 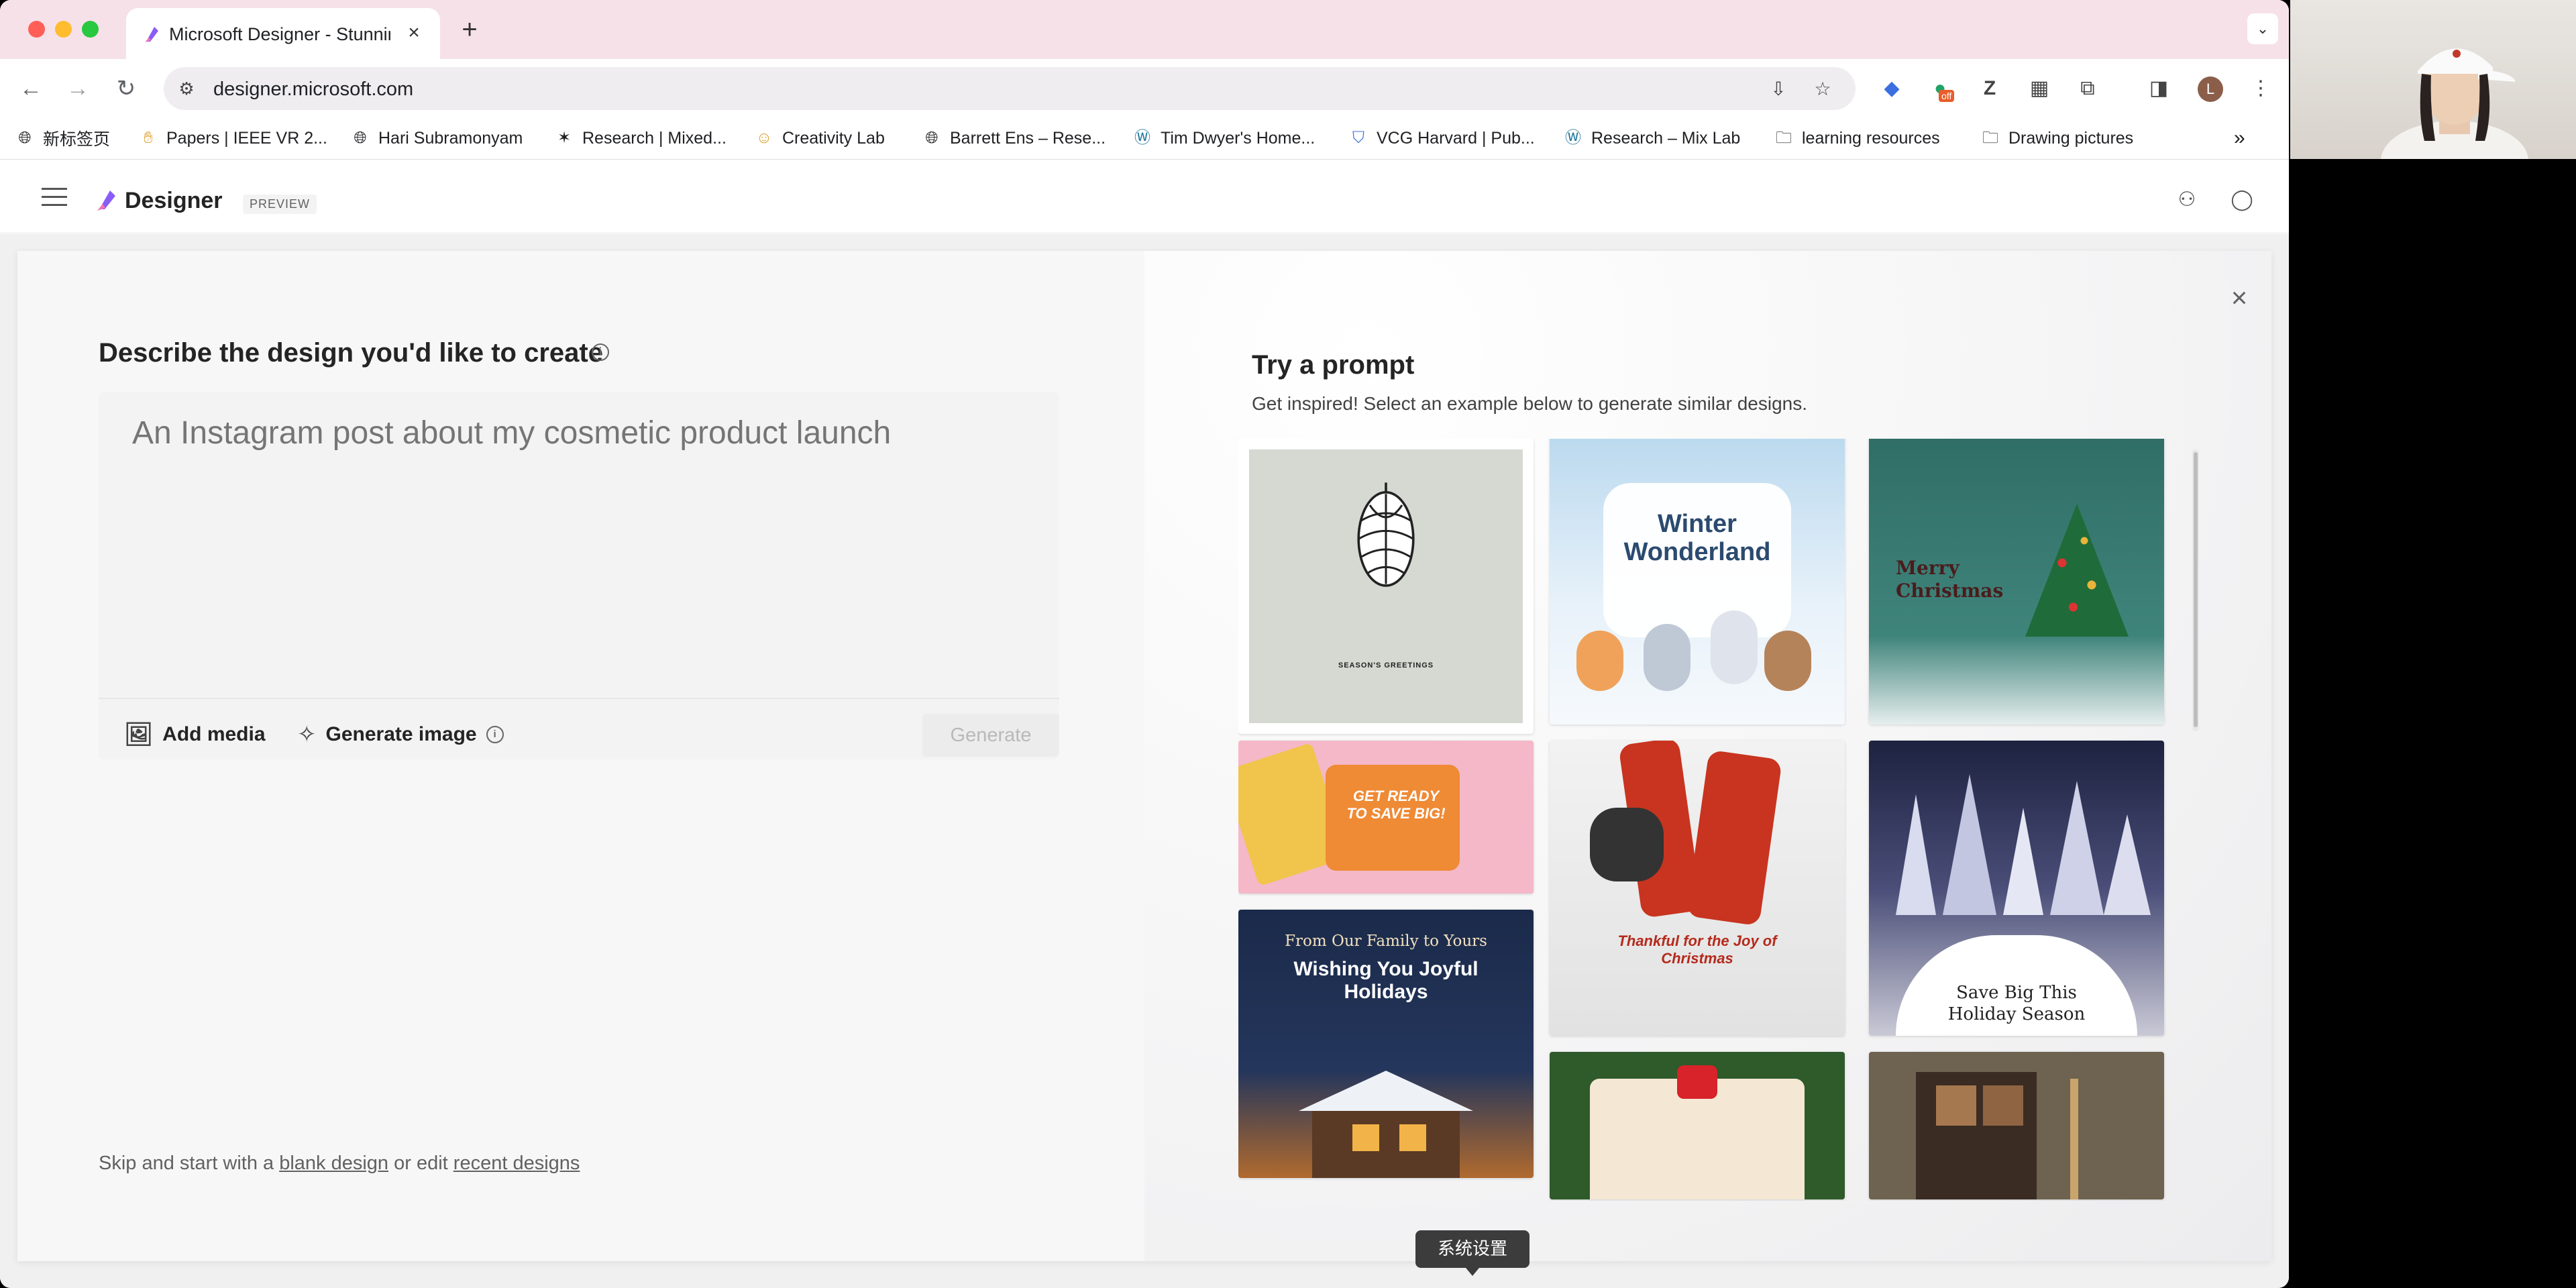 What do you see at coordinates (1697, 888) in the screenshot?
I see `prompt-tile: Thankful for the Joy of Christmas` at bounding box center [1697, 888].